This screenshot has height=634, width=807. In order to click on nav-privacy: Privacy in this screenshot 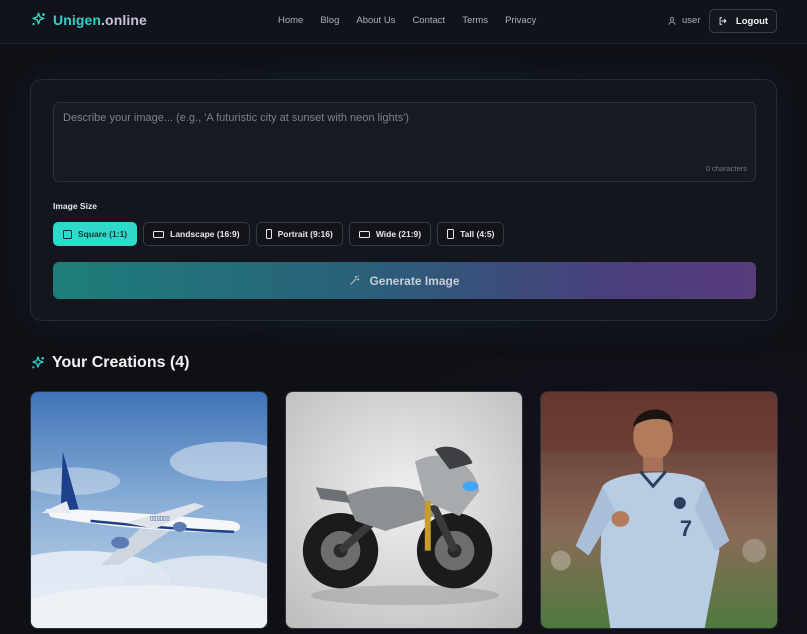, I will do `click(520, 20)`.